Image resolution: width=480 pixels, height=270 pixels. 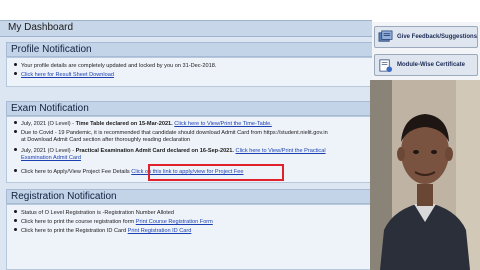 I want to click on registration-notification-title: Registration Notification, so click(x=64, y=196).